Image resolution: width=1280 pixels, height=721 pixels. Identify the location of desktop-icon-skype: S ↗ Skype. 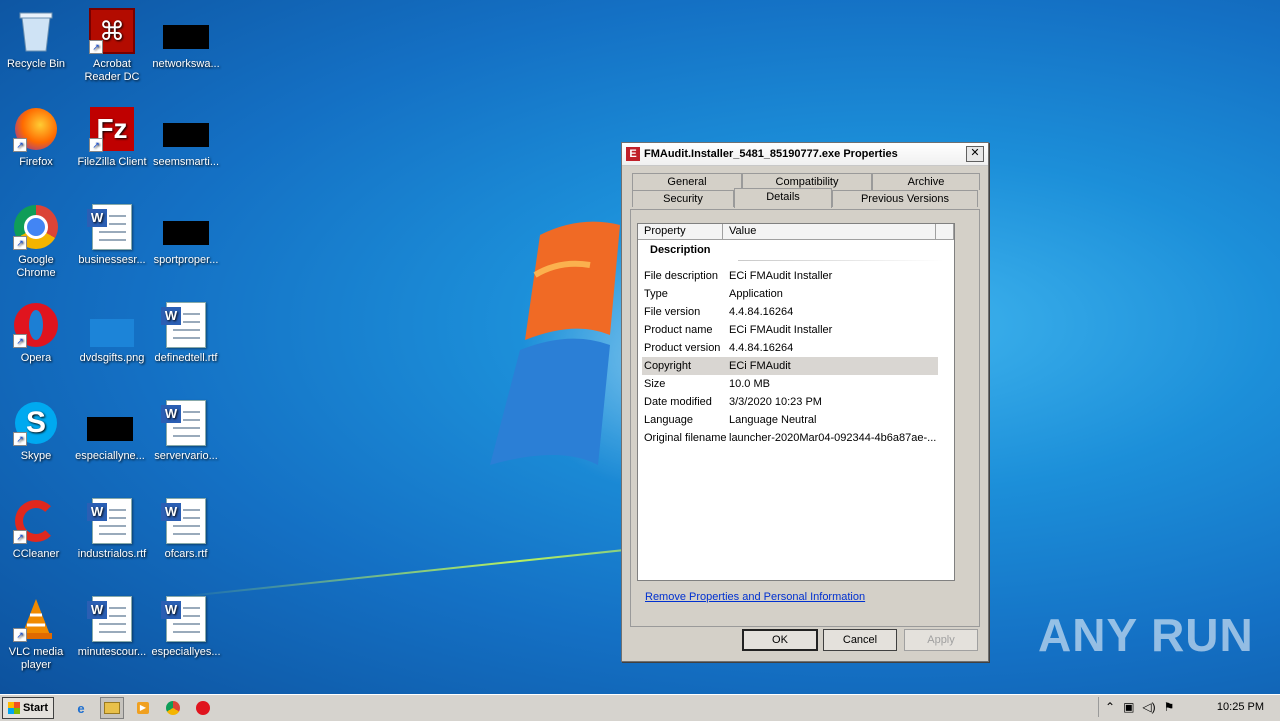
(37, 431).